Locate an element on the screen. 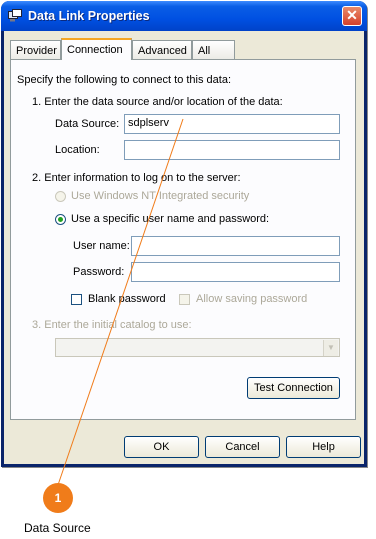  callout-label: Data Source is located at coordinates (57, 528).